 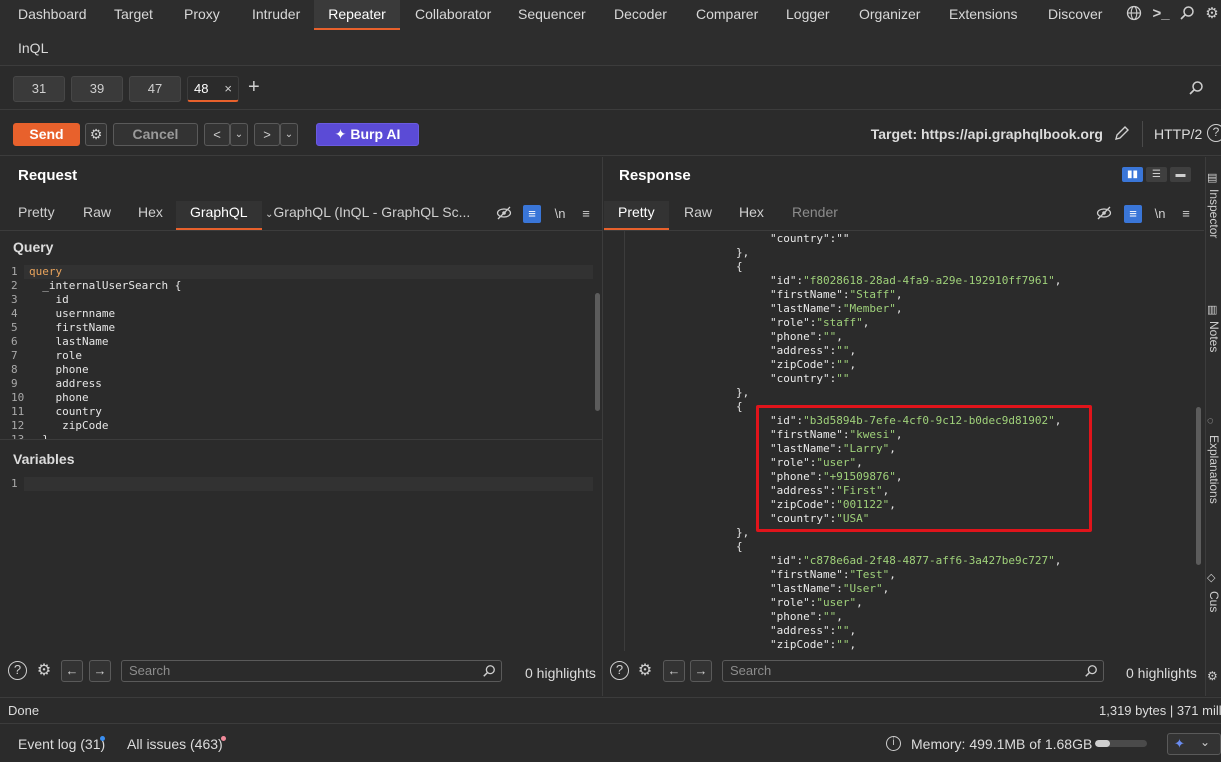 What do you see at coordinates (1214, 336) in the screenshot?
I see `sidebar-tab-notes: Notes` at bounding box center [1214, 336].